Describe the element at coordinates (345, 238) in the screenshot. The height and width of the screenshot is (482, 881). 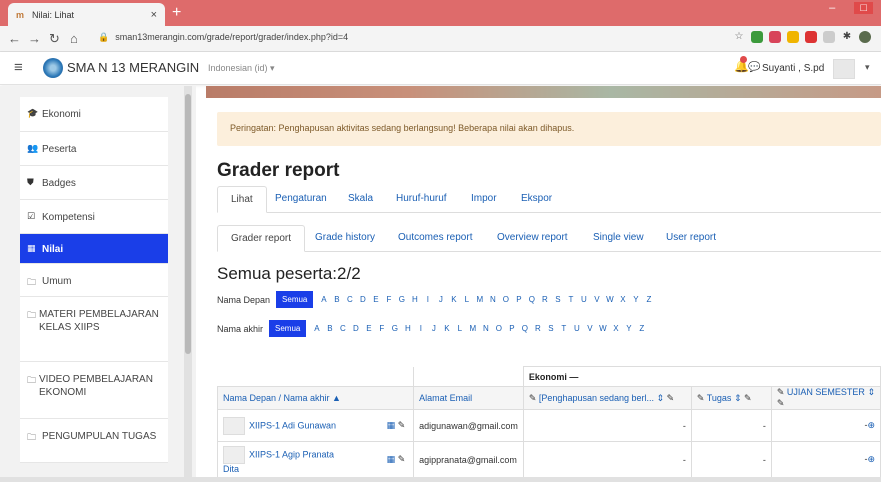
I see `tab-grade-history: Grade history` at that location.